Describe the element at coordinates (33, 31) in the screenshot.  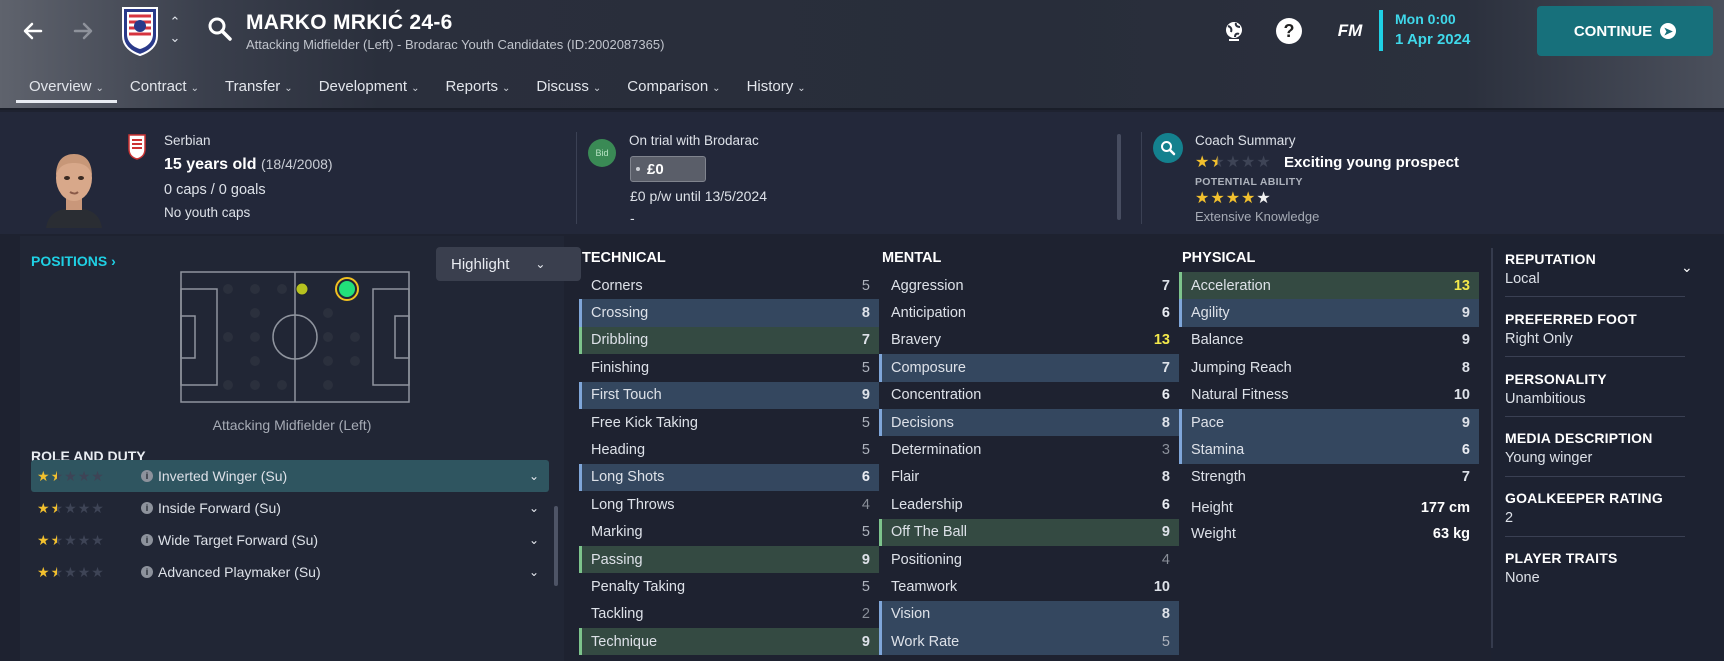
I see `back-arrow-icon` at that location.